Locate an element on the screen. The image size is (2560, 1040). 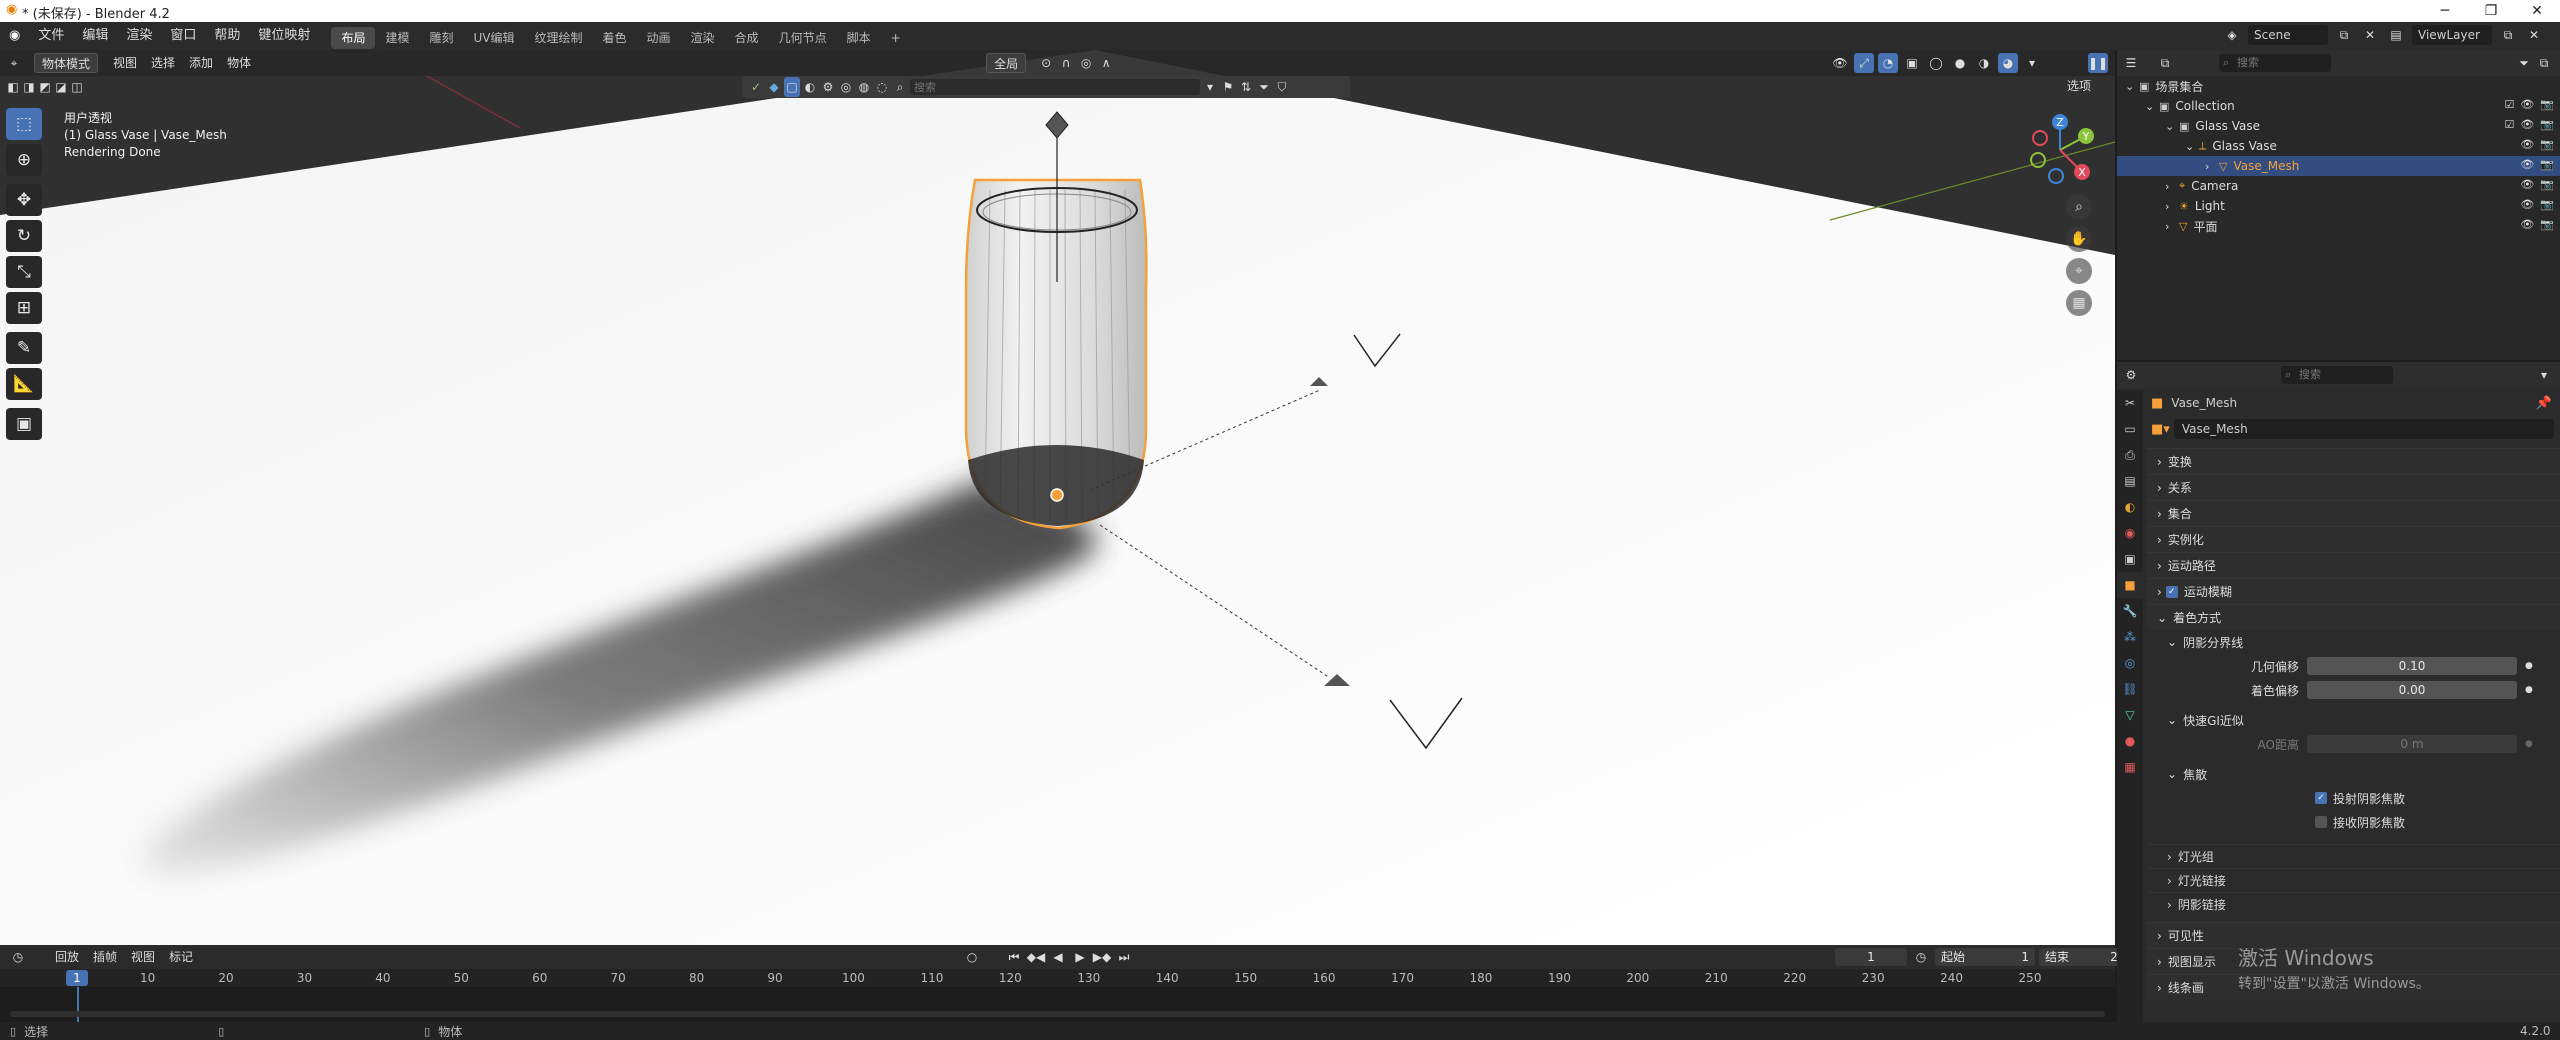
pause-render-icon: ❚❚ is located at coordinates (2098, 63).